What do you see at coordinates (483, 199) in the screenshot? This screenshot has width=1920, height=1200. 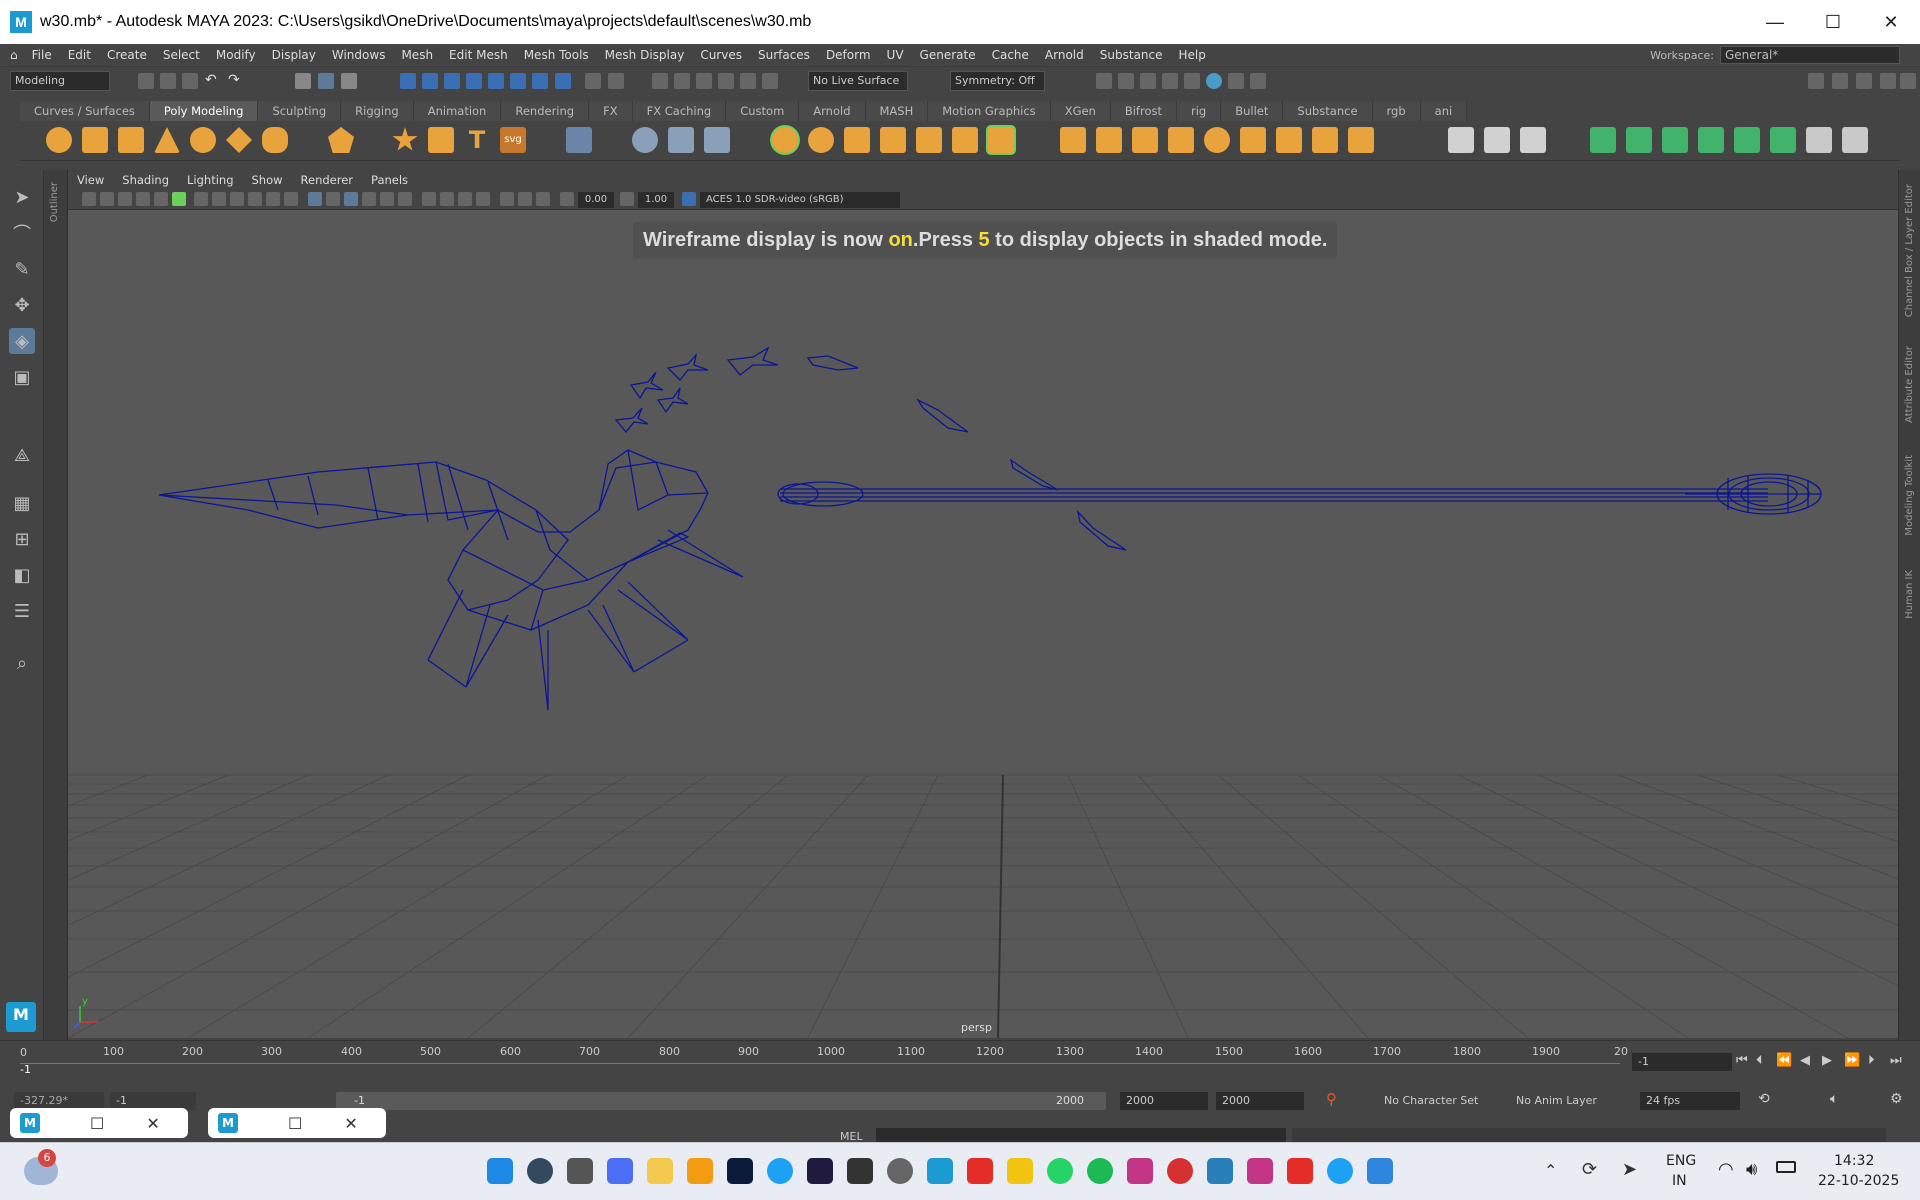 I see `depth-of-field-icon` at bounding box center [483, 199].